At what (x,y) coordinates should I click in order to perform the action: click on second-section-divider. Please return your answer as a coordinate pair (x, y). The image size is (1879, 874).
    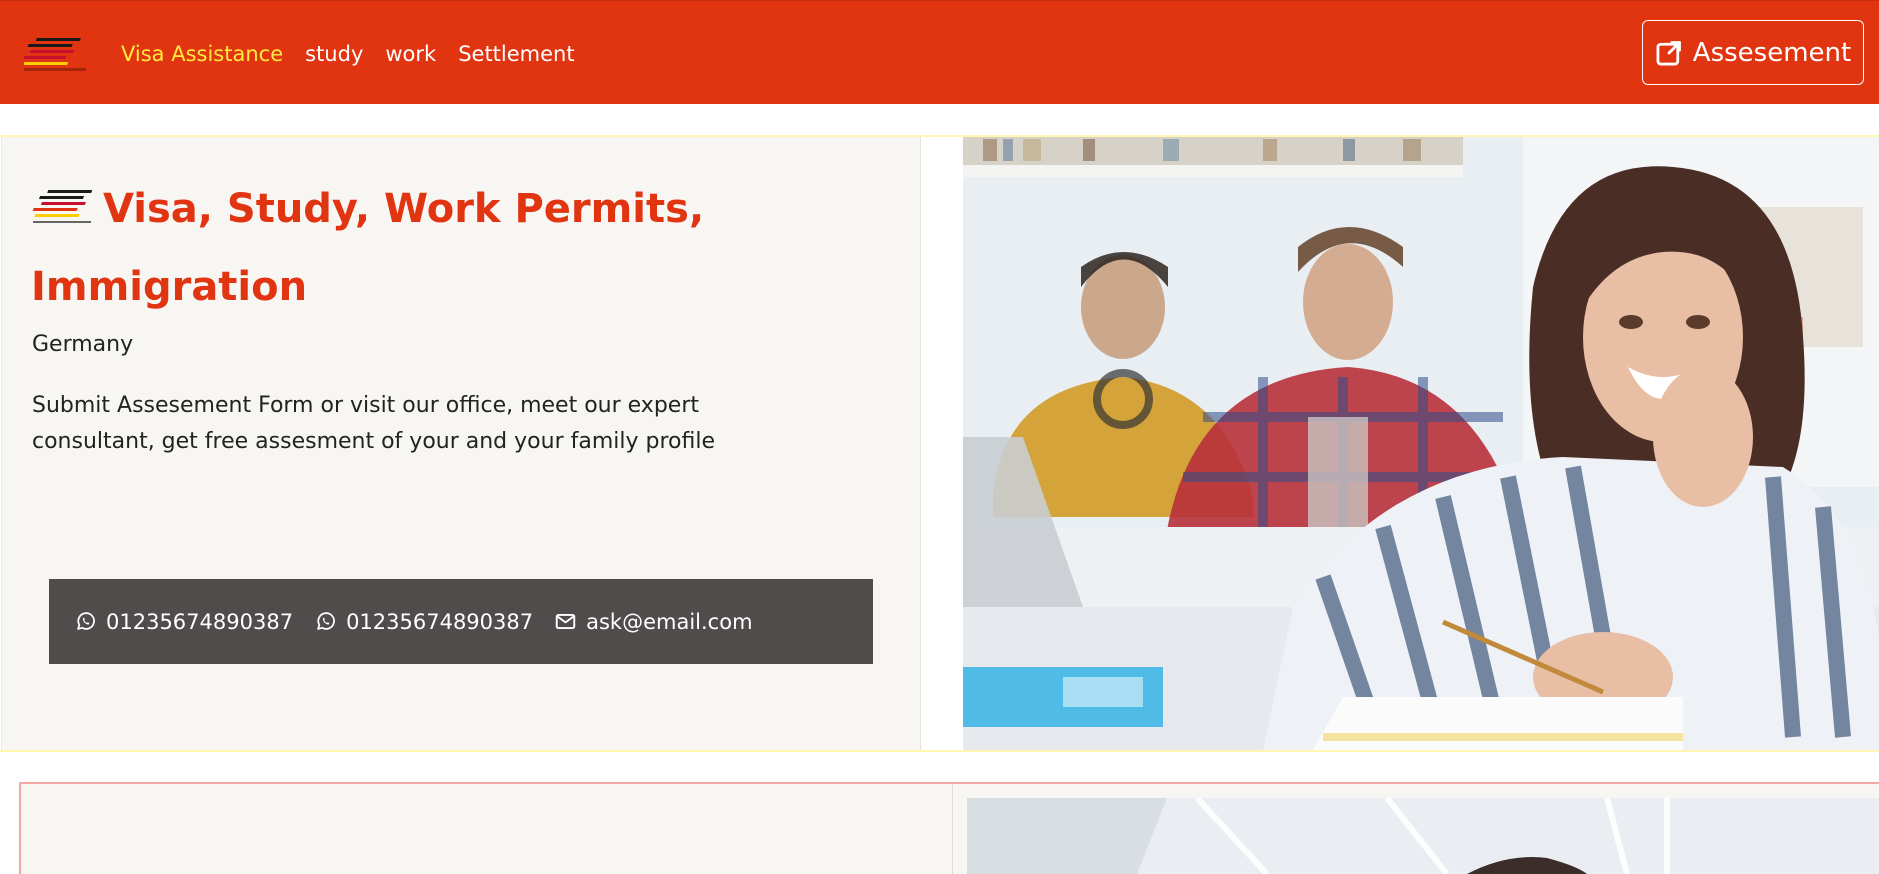
    Looking at the image, I should click on (952, 829).